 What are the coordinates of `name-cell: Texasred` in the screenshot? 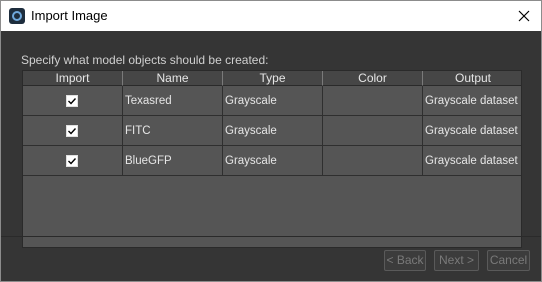 It's located at (173, 101).